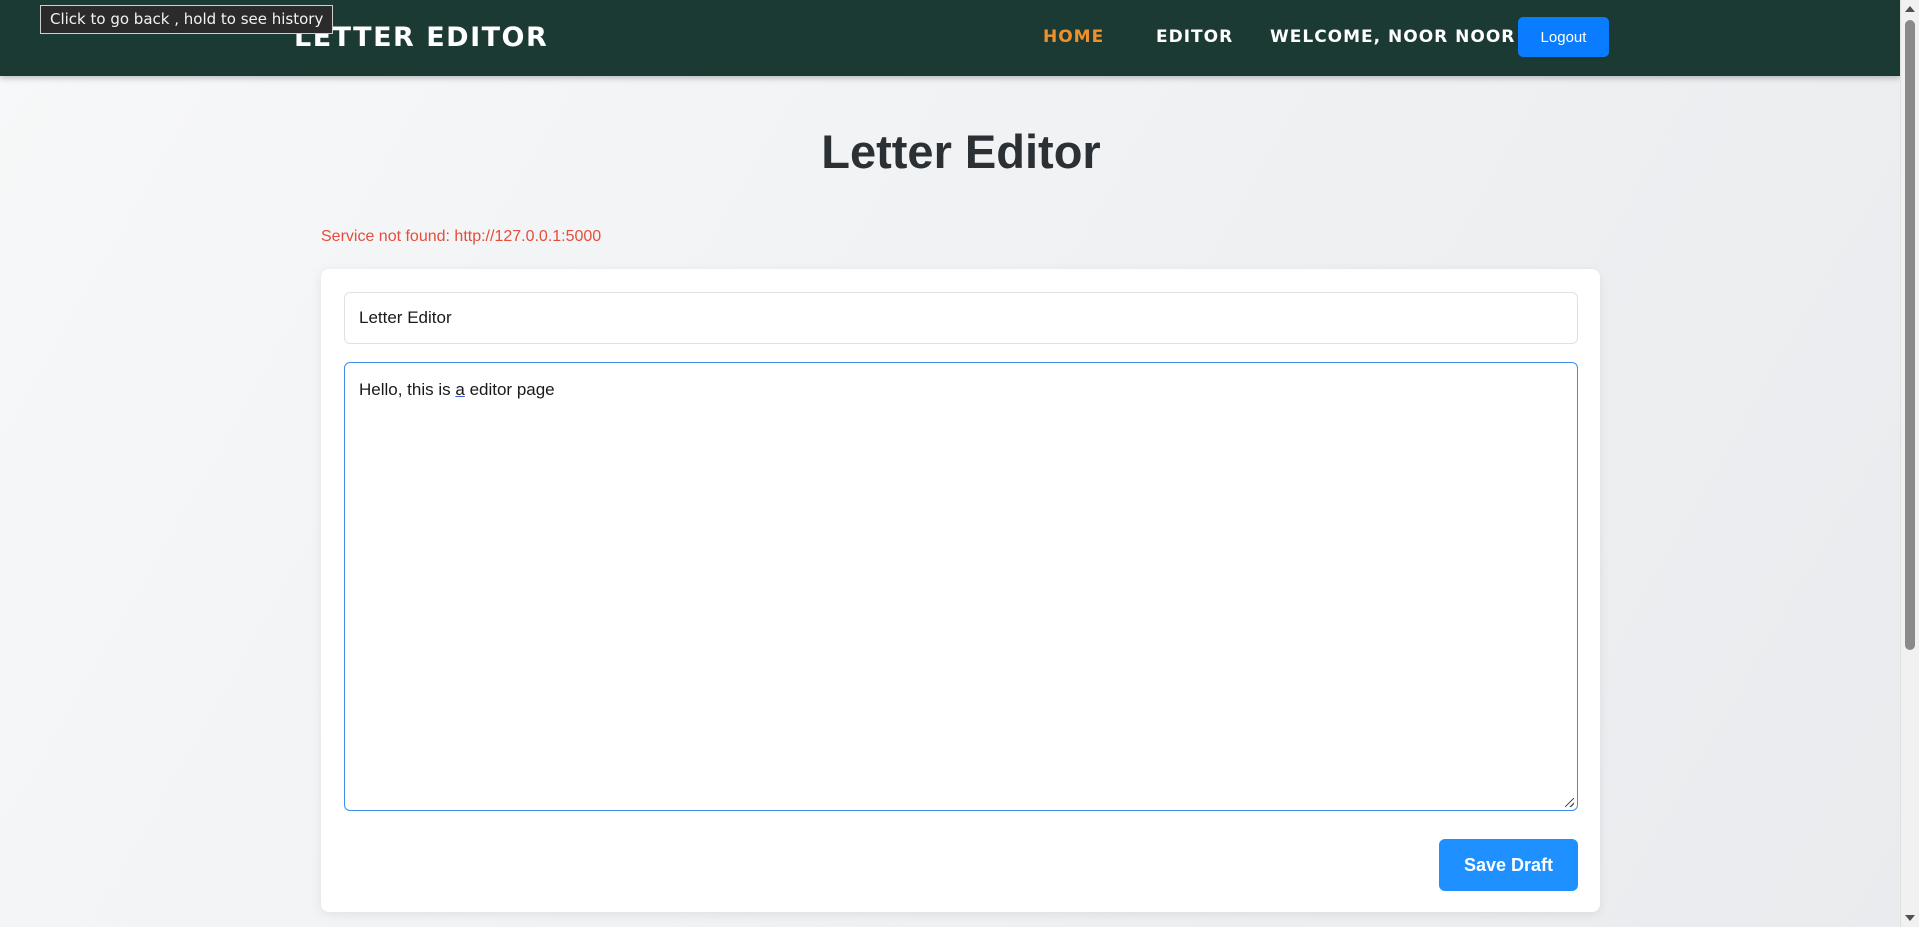 Image resolution: width=1919 pixels, height=927 pixels. I want to click on scroll-down-arrow-icon, so click(1910, 918).